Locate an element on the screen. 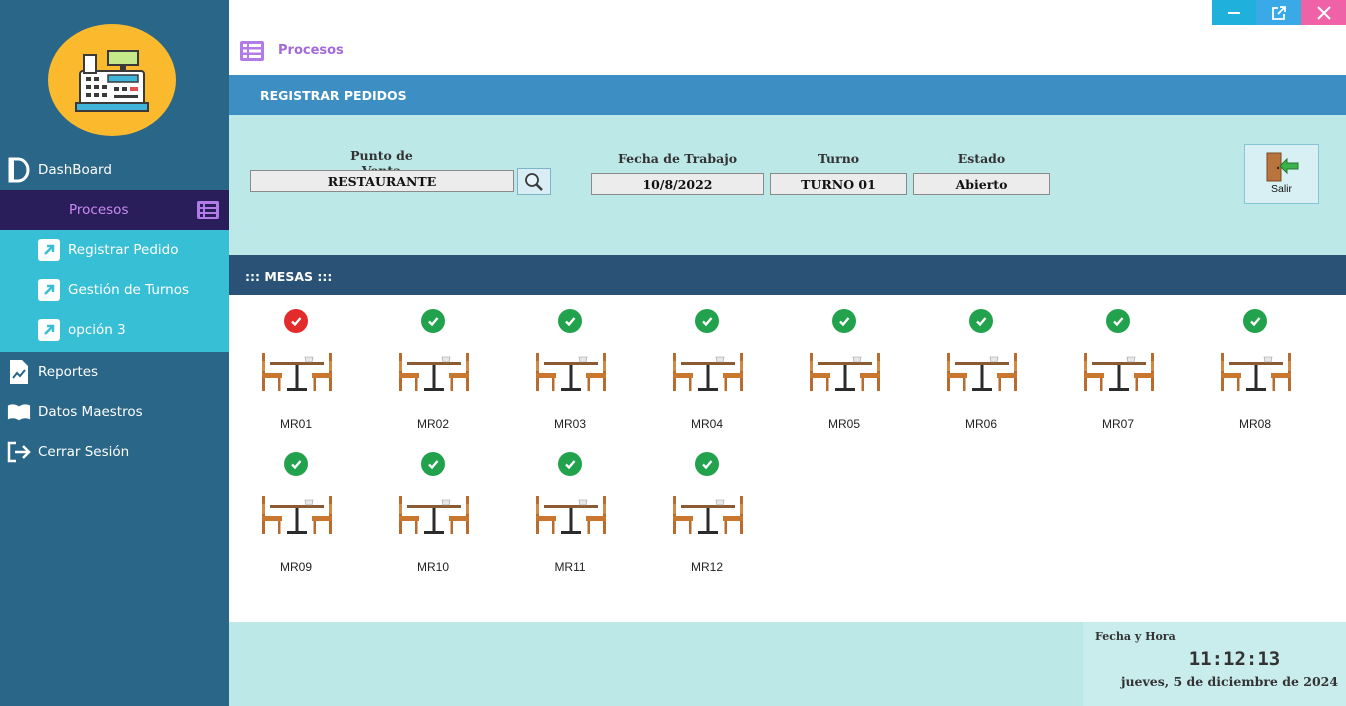  sidebar-item-cerrar-sesion: Cerrar Sesión is located at coordinates (114, 452).